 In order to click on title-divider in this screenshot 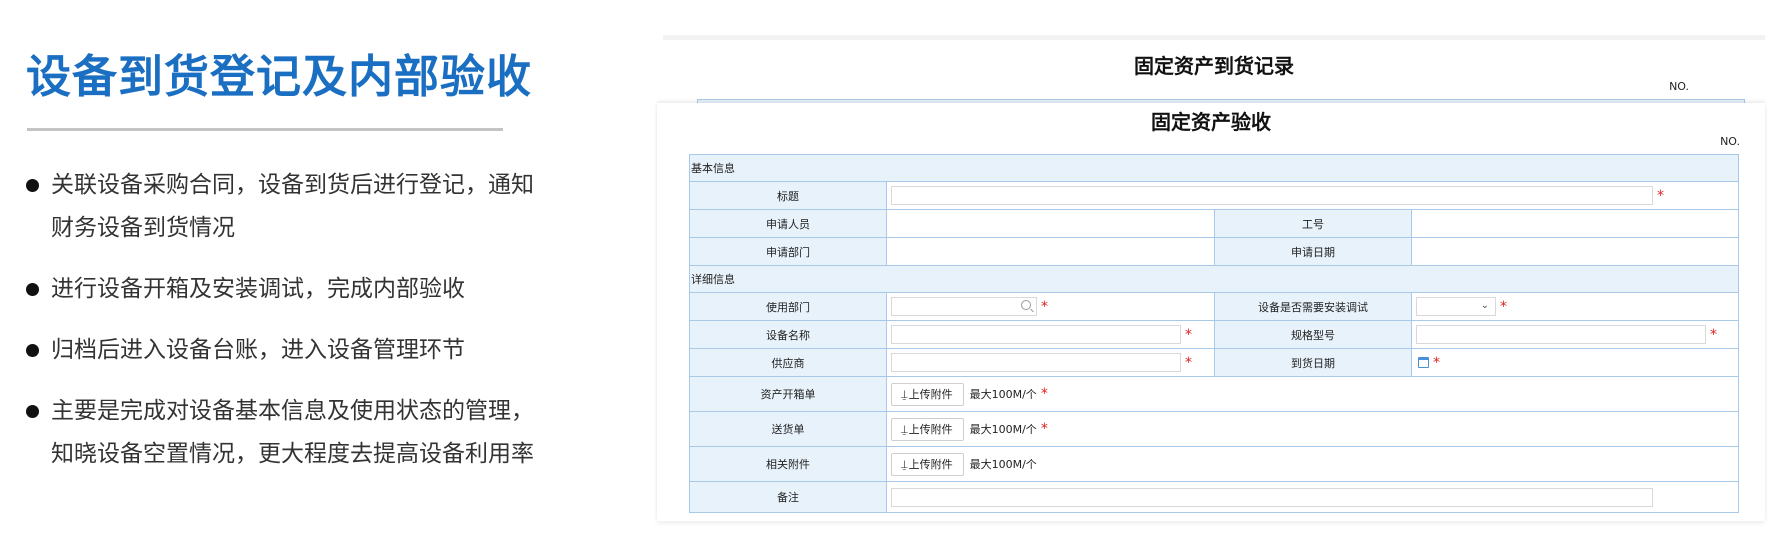, I will do `click(265, 129)`.